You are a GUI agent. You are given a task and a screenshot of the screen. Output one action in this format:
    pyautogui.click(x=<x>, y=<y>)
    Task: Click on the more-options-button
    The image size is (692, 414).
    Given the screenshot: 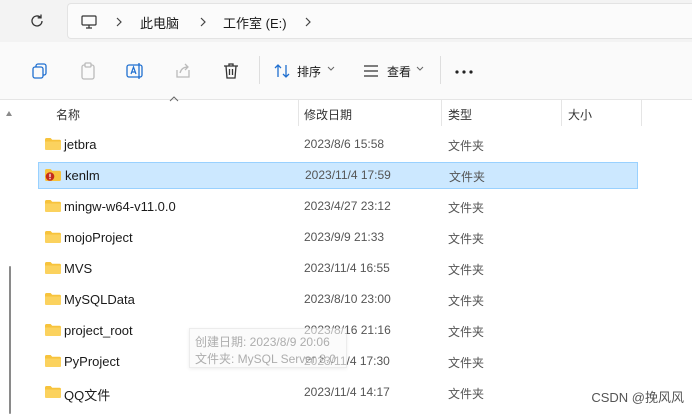 What is the action you would take?
    pyautogui.click(x=464, y=69)
    